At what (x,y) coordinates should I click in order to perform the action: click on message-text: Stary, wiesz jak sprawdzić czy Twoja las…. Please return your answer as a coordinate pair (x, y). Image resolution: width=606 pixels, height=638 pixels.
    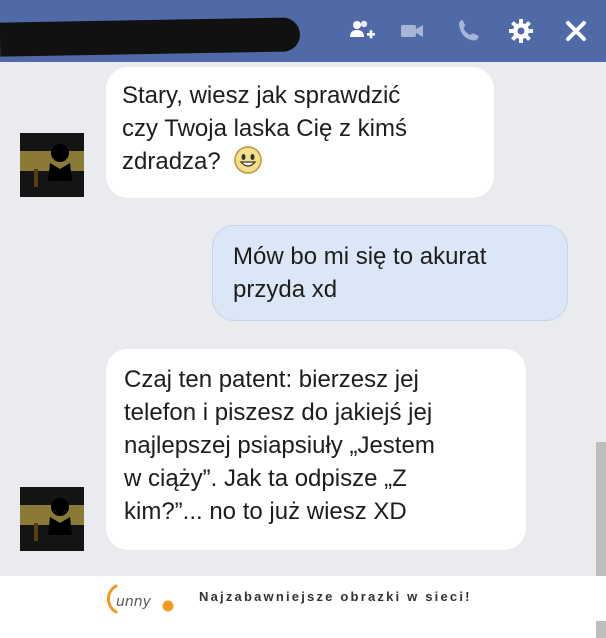
    Looking at the image, I should click on (264, 128).